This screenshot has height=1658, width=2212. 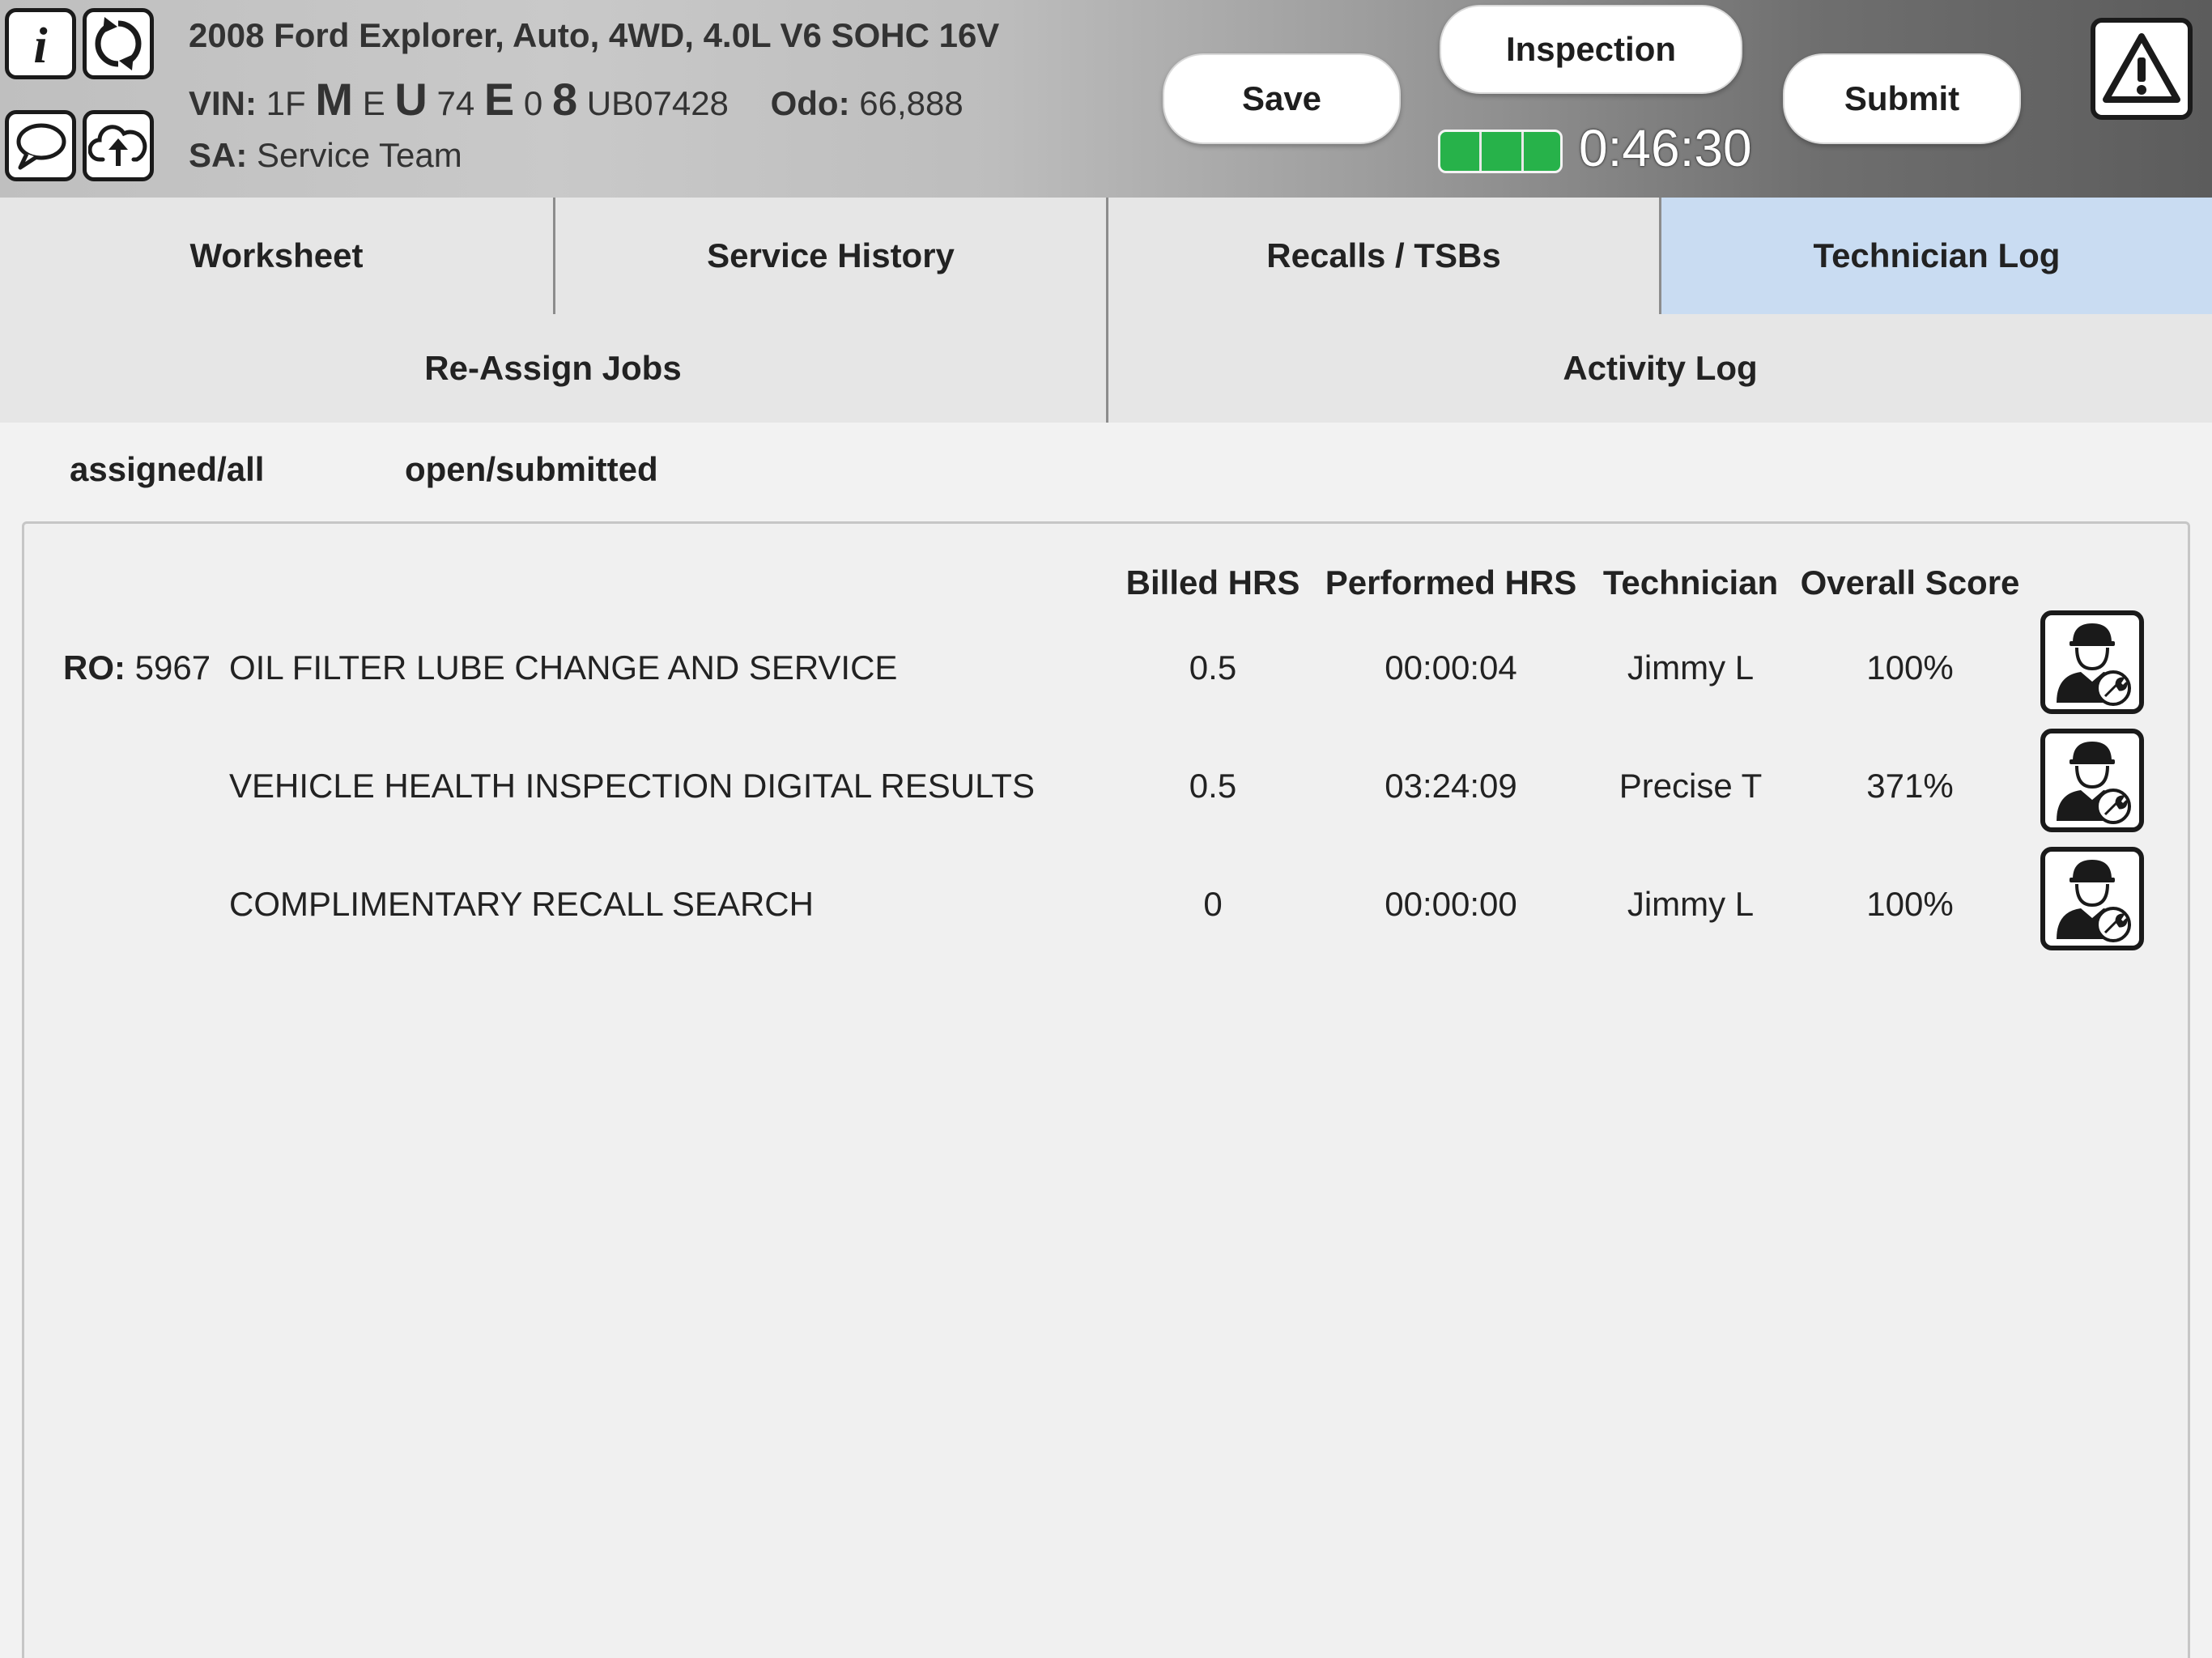 I want to click on vin-part: 1F, so click(x=286, y=103).